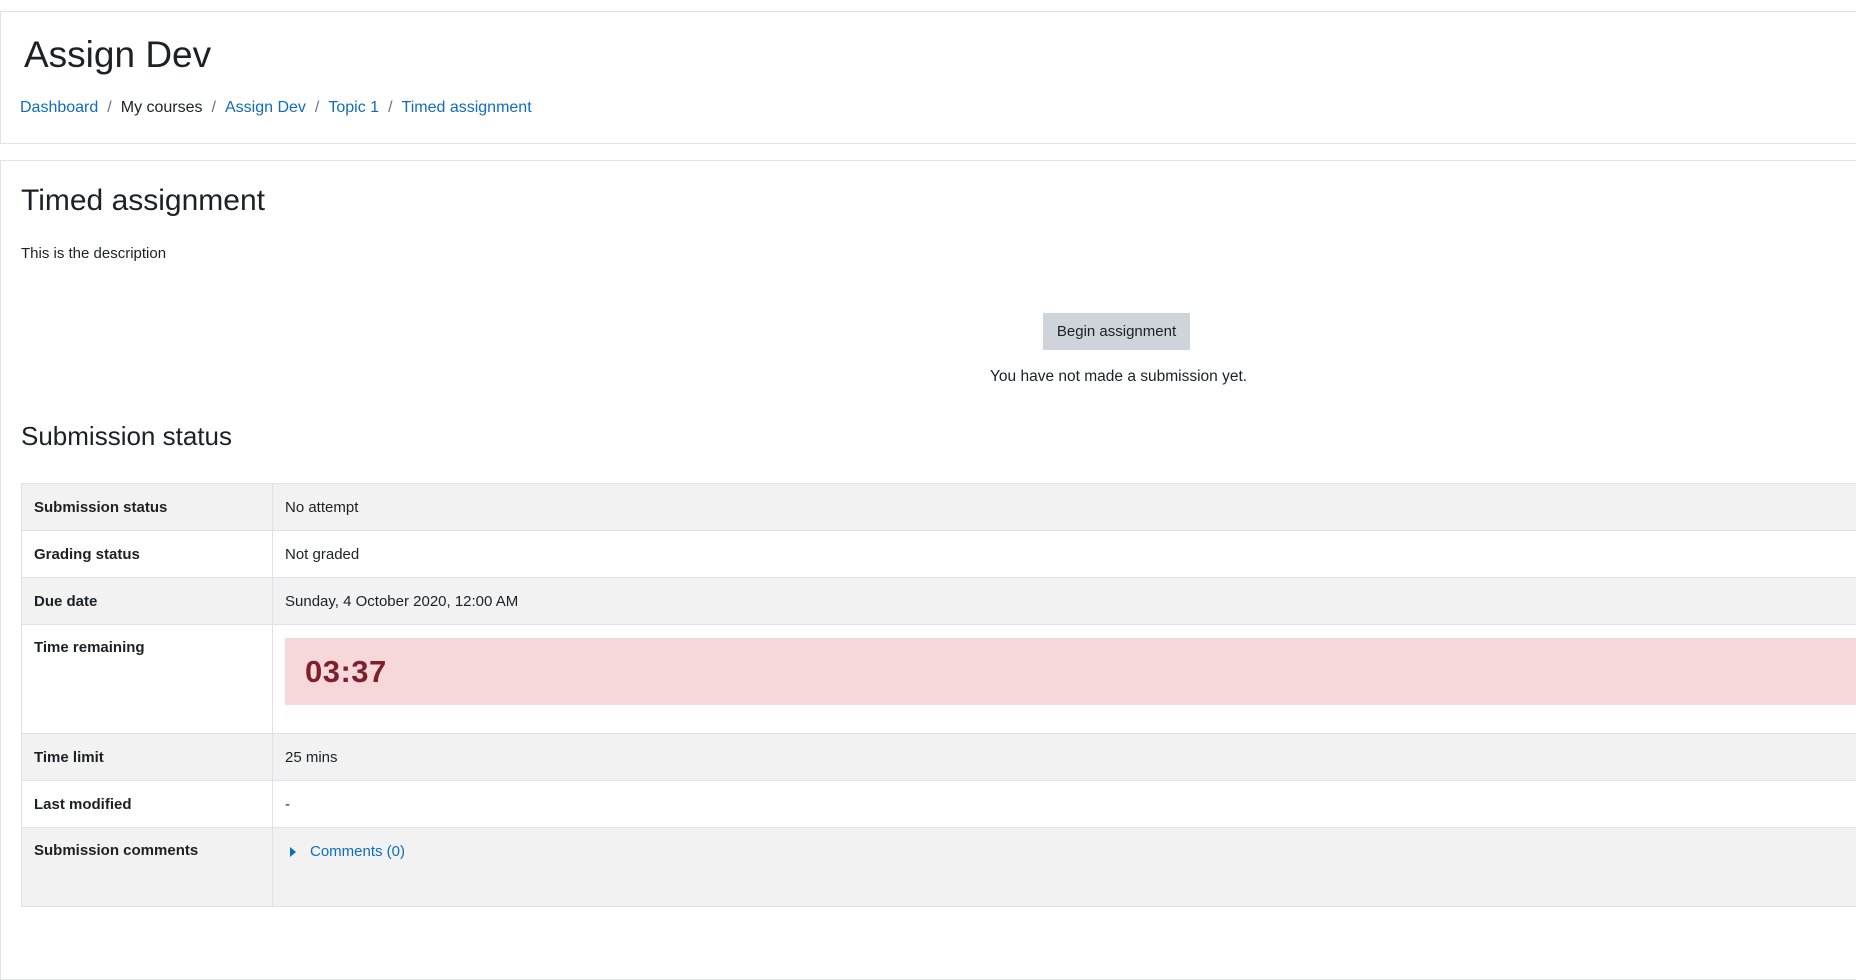  What do you see at coordinates (1064, 867) in the screenshot?
I see `comments-cell: Comments (0)` at bounding box center [1064, 867].